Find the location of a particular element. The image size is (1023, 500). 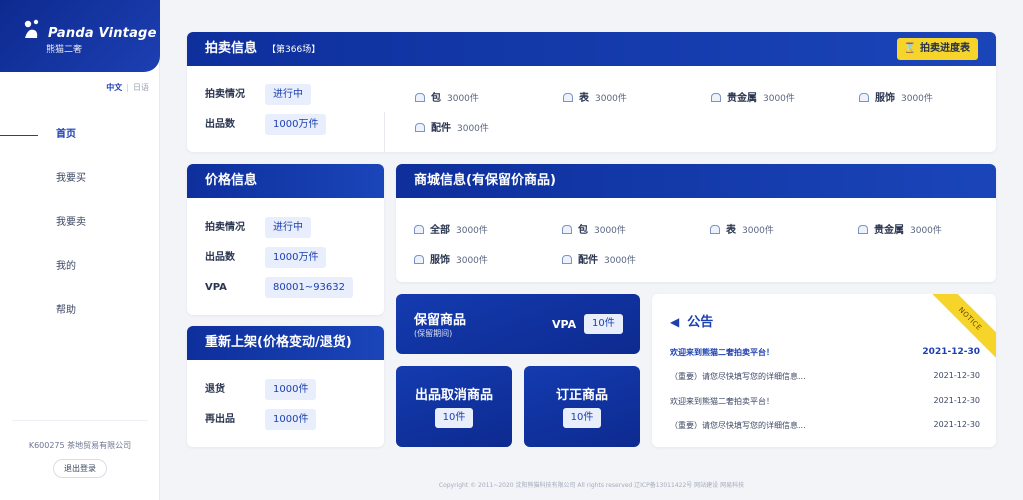

logout-button: 退出登录 is located at coordinates (80, 468).